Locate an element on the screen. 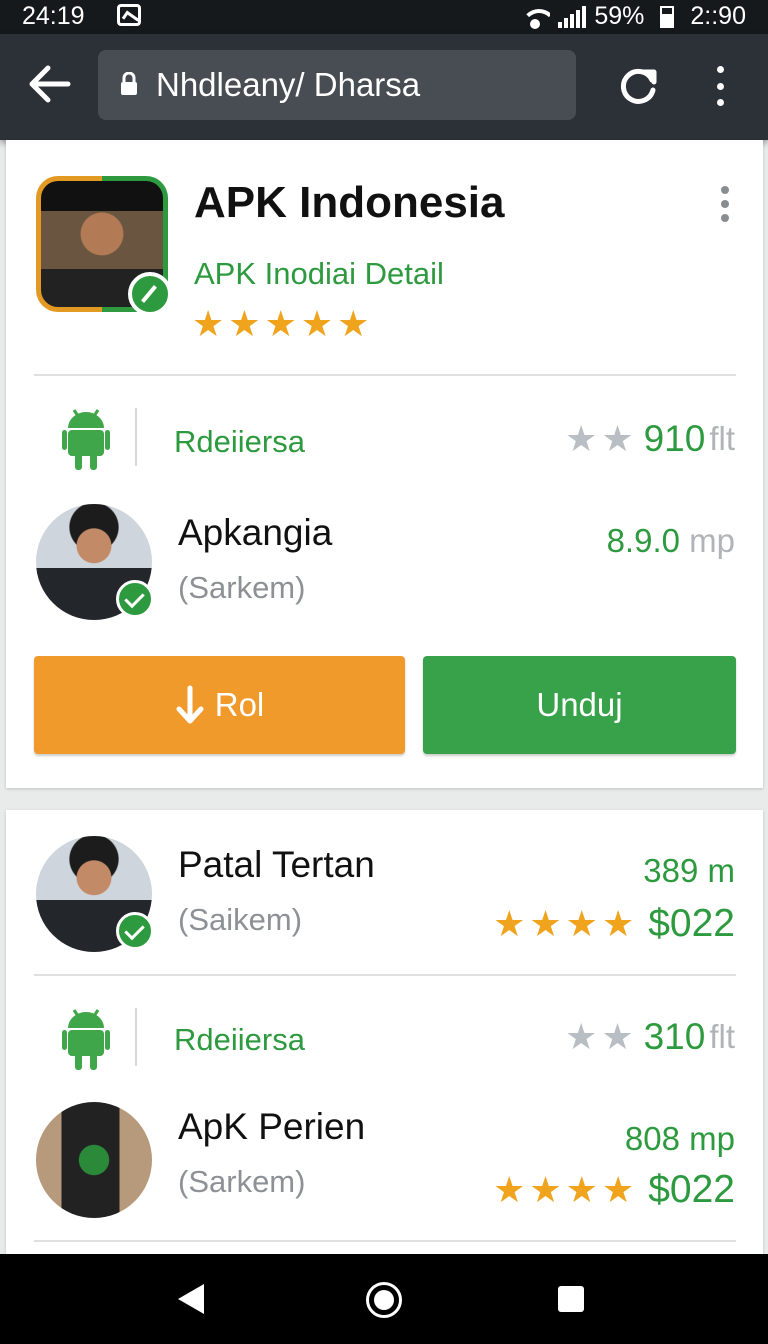 The image size is (768, 1344). app-title: APK Indonesia is located at coordinates (349, 202).